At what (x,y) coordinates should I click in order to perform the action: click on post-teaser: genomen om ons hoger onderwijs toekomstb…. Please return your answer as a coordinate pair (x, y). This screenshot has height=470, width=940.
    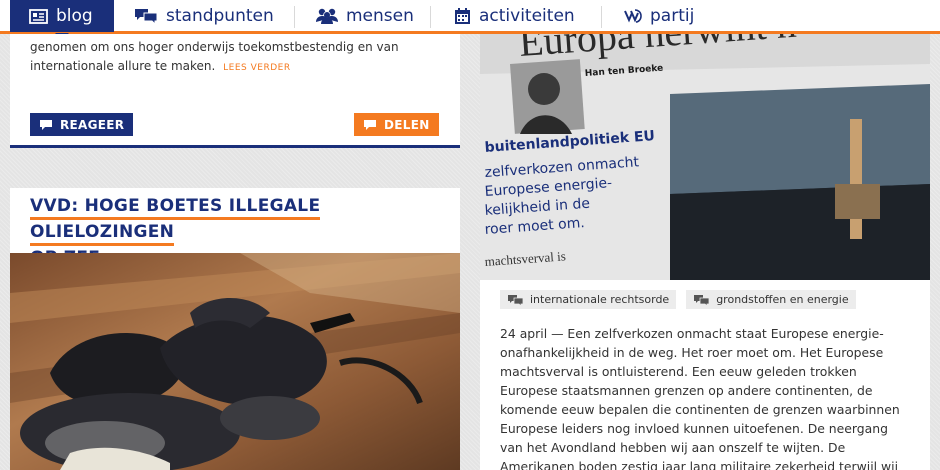
    Looking at the image, I should click on (235, 58).